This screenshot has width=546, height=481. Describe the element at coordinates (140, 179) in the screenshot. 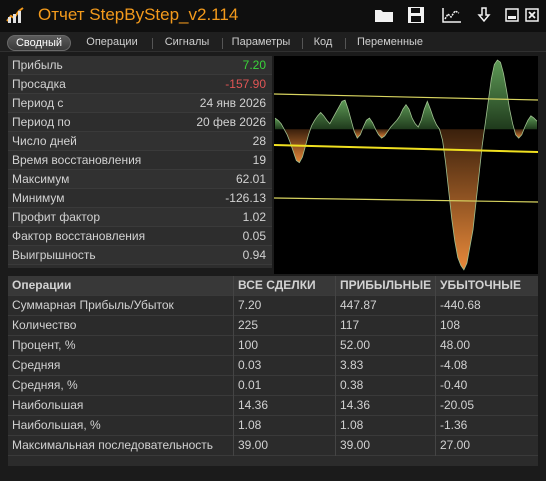

I see `stat-row-maximum: Максимум 62.01` at that location.